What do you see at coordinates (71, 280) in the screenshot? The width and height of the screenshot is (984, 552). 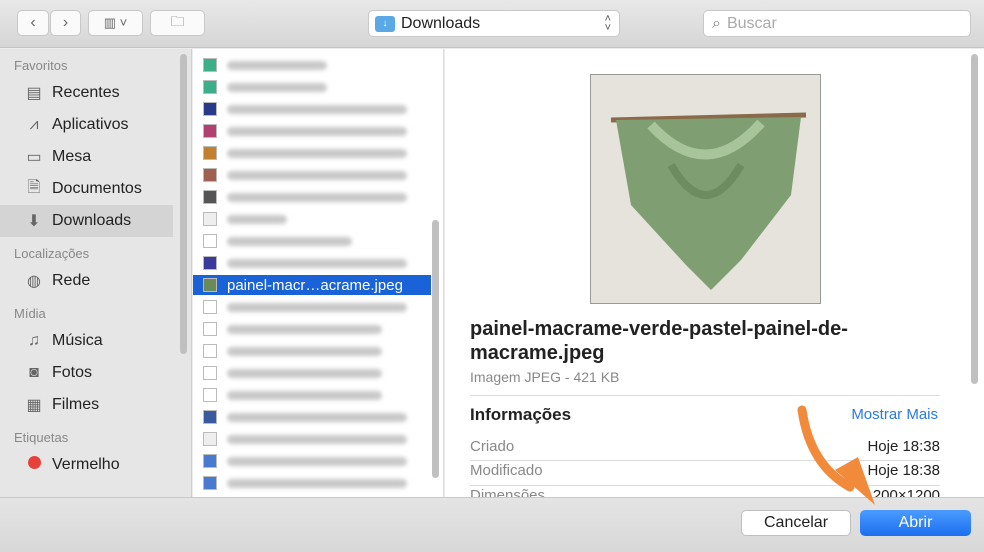 I see `label: Rede` at bounding box center [71, 280].